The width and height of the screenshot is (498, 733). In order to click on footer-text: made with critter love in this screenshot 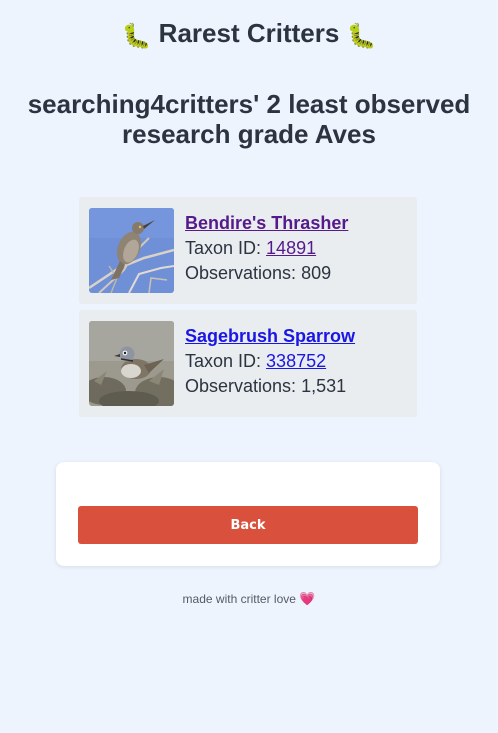, I will do `click(241, 599)`.